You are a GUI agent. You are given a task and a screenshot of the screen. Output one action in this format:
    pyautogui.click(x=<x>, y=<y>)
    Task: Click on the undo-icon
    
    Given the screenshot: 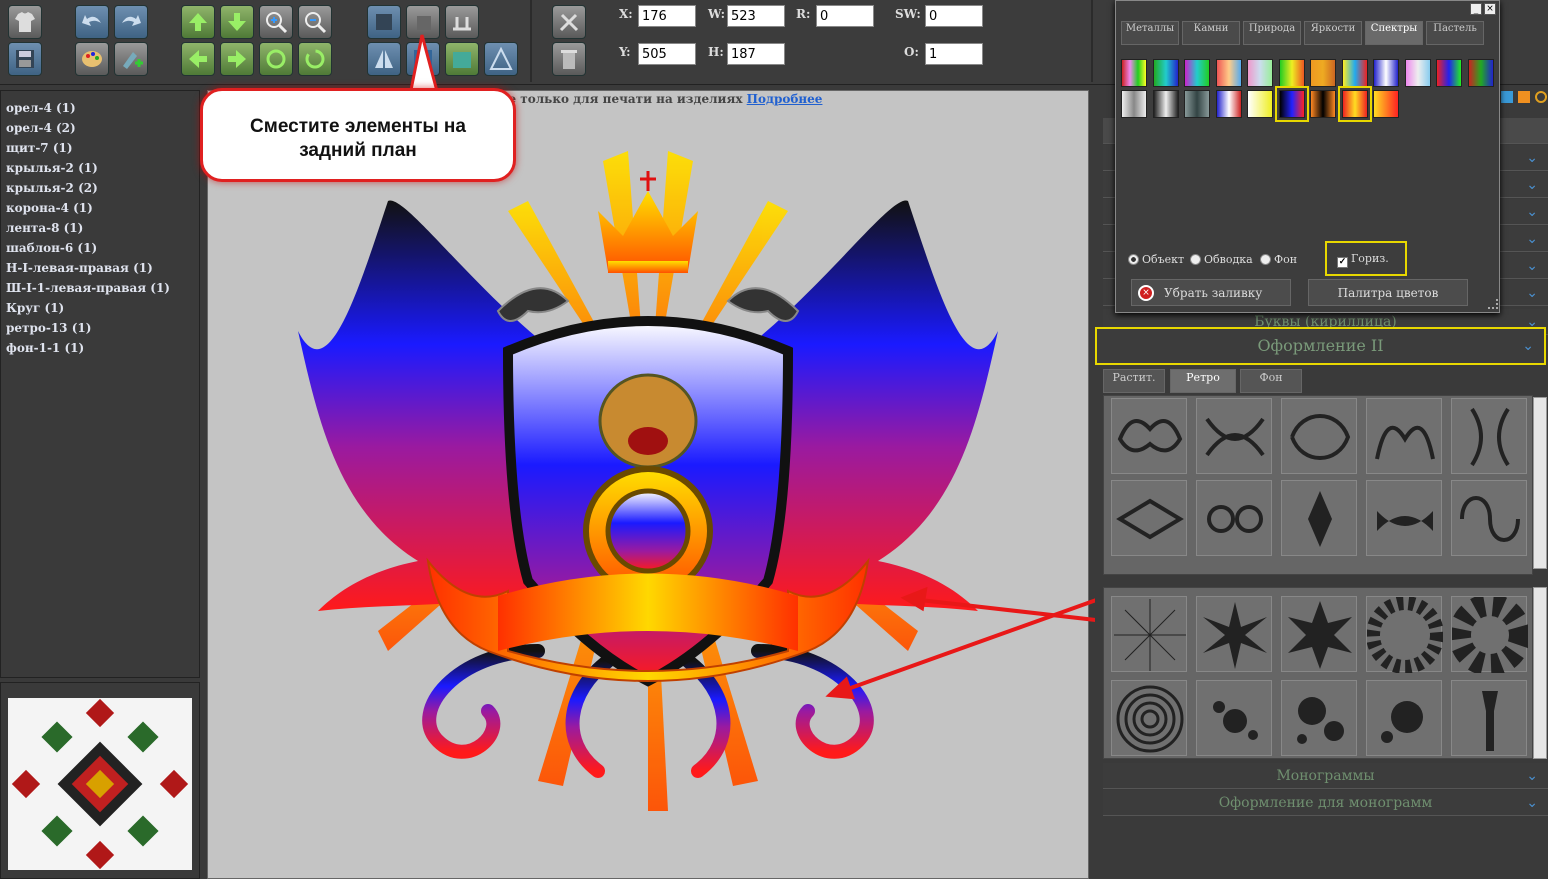 What is the action you would take?
    pyautogui.click(x=92, y=22)
    